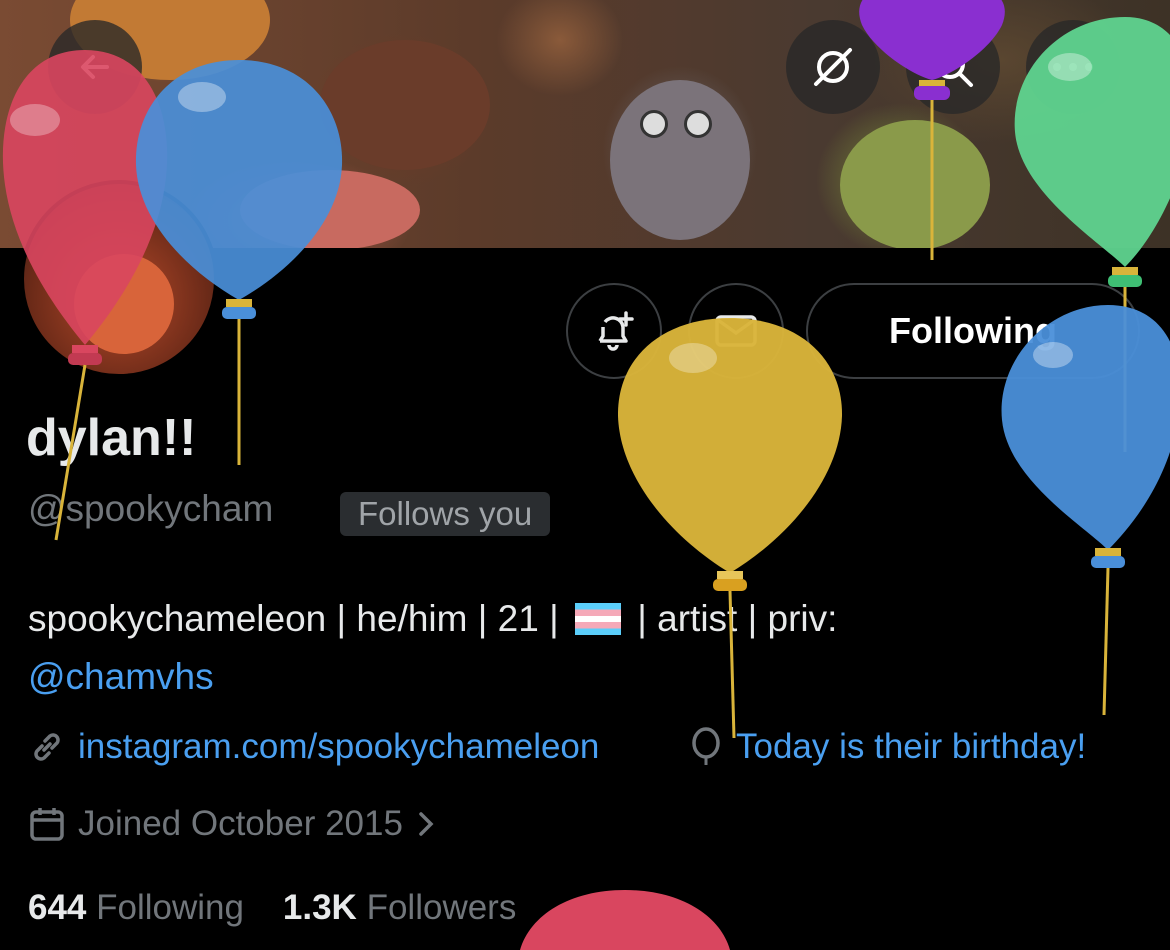 The image size is (1170, 950). I want to click on chevron-right-icon, so click(426, 824).